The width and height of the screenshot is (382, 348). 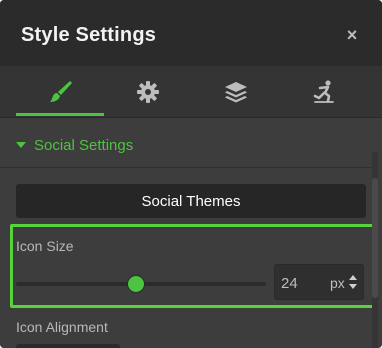 What do you see at coordinates (62, 327) in the screenshot?
I see `icon-alignment-label: Icon Alignment` at bounding box center [62, 327].